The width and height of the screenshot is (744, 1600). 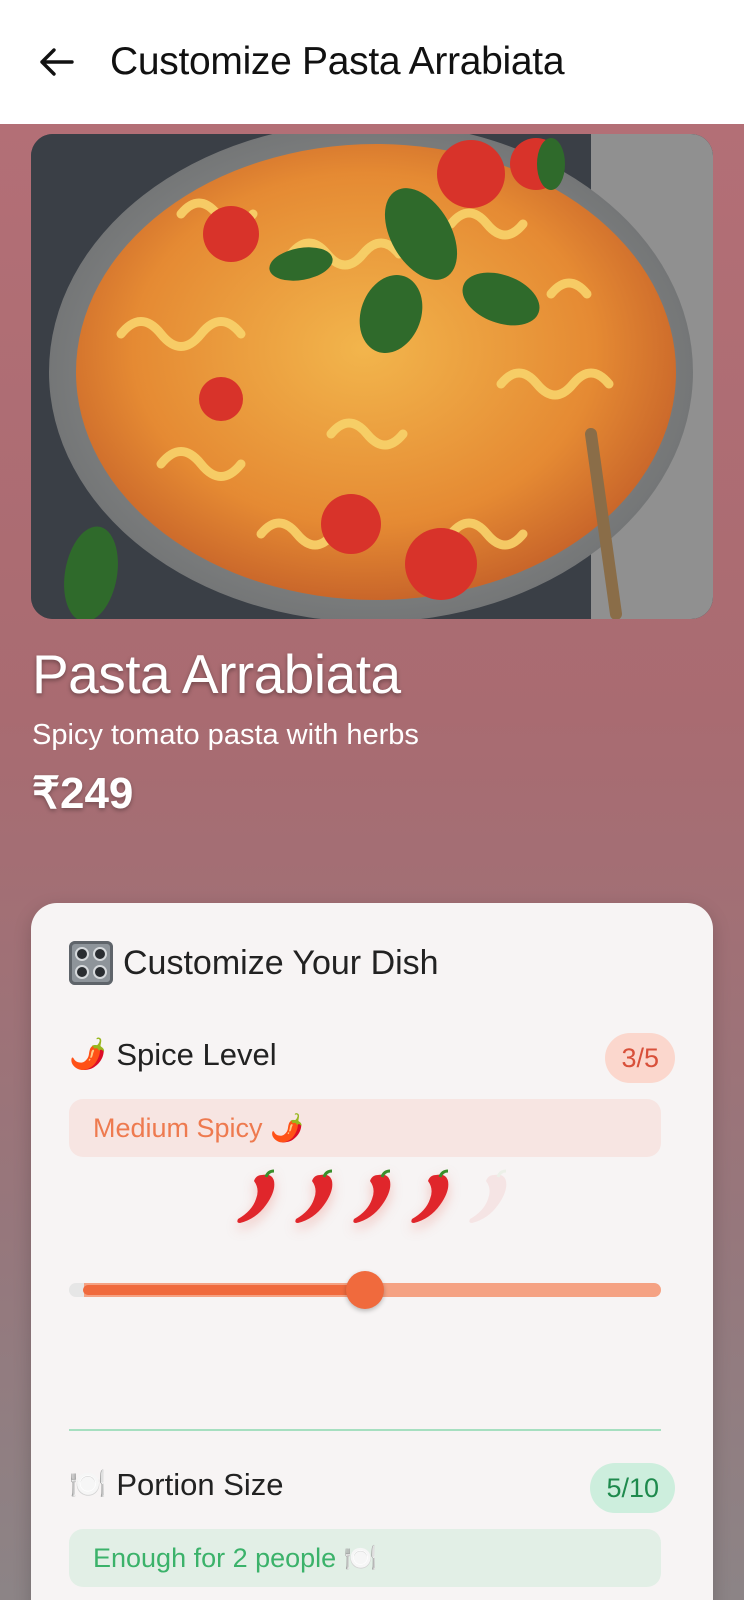 What do you see at coordinates (88, 1484) in the screenshot?
I see `plate-icon: 🍽️` at bounding box center [88, 1484].